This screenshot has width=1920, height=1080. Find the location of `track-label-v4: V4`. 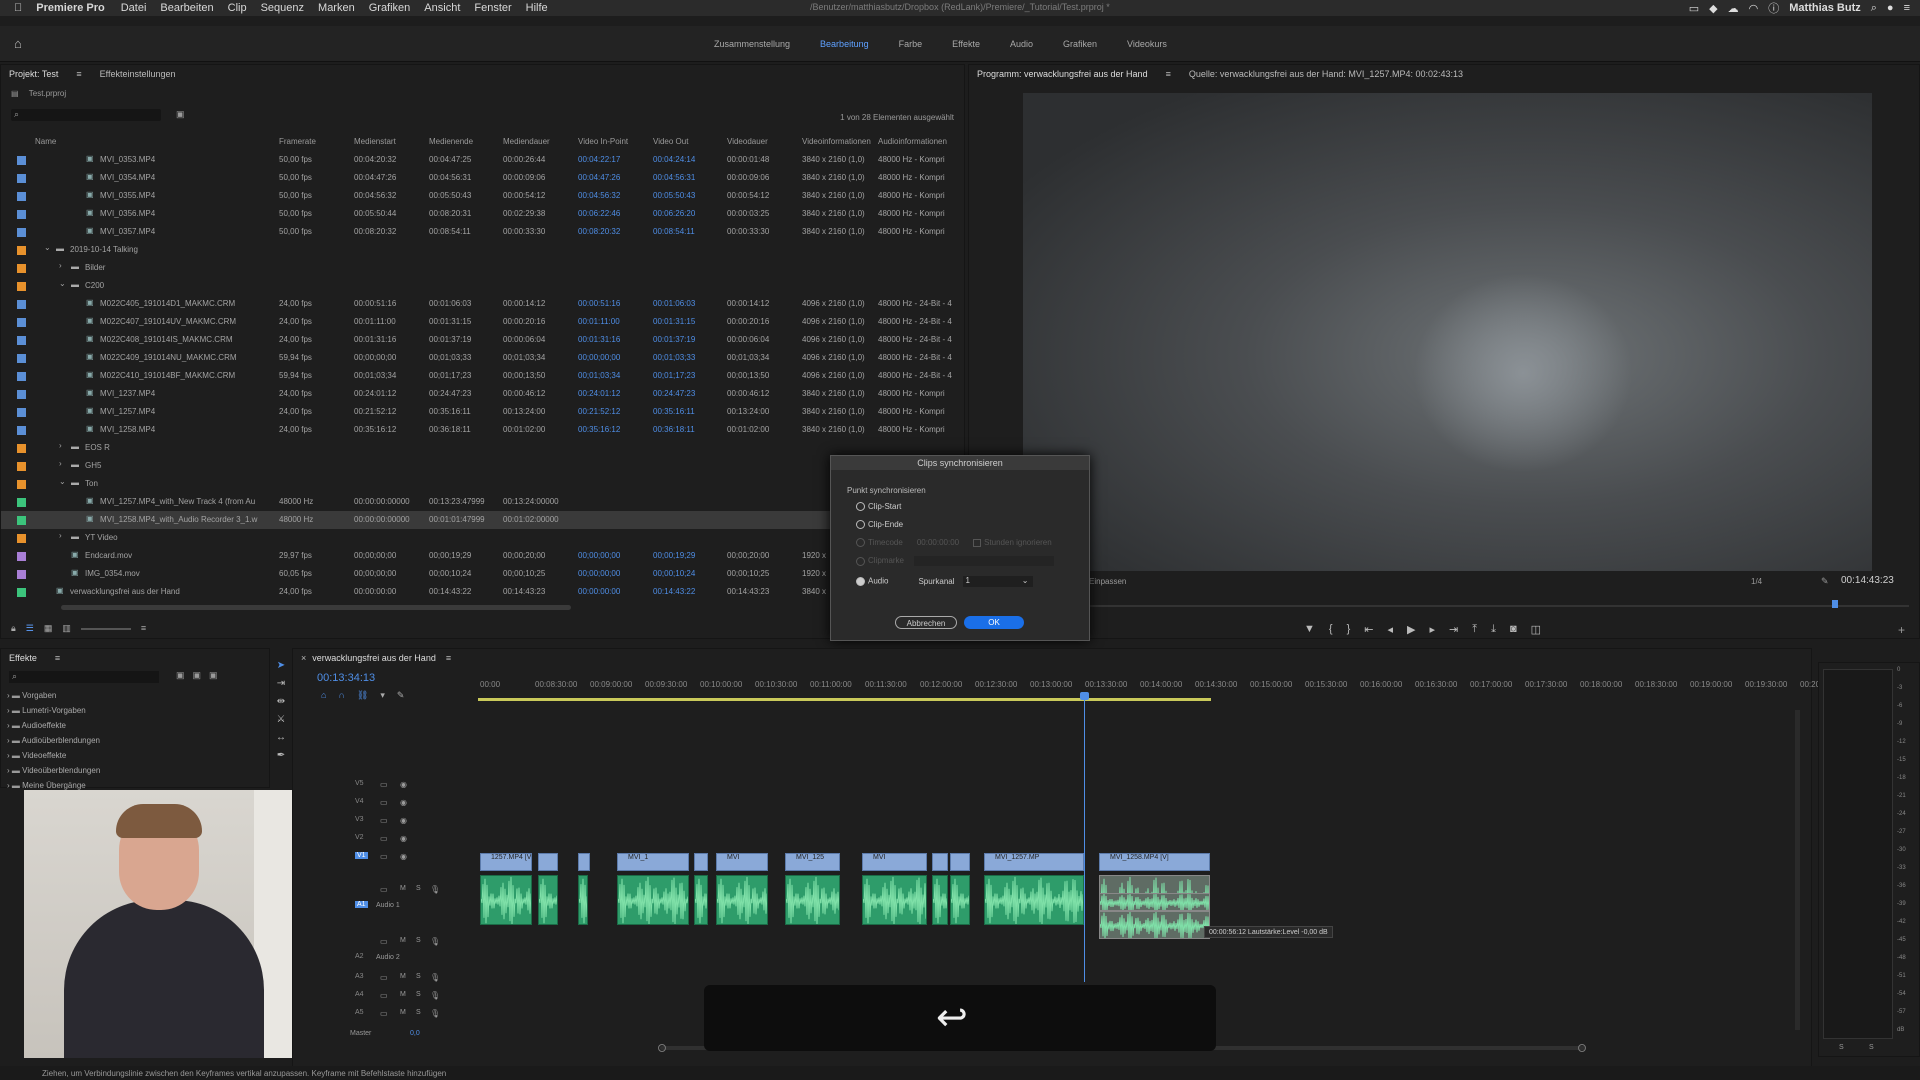

track-label-v4: V4 is located at coordinates (359, 801).